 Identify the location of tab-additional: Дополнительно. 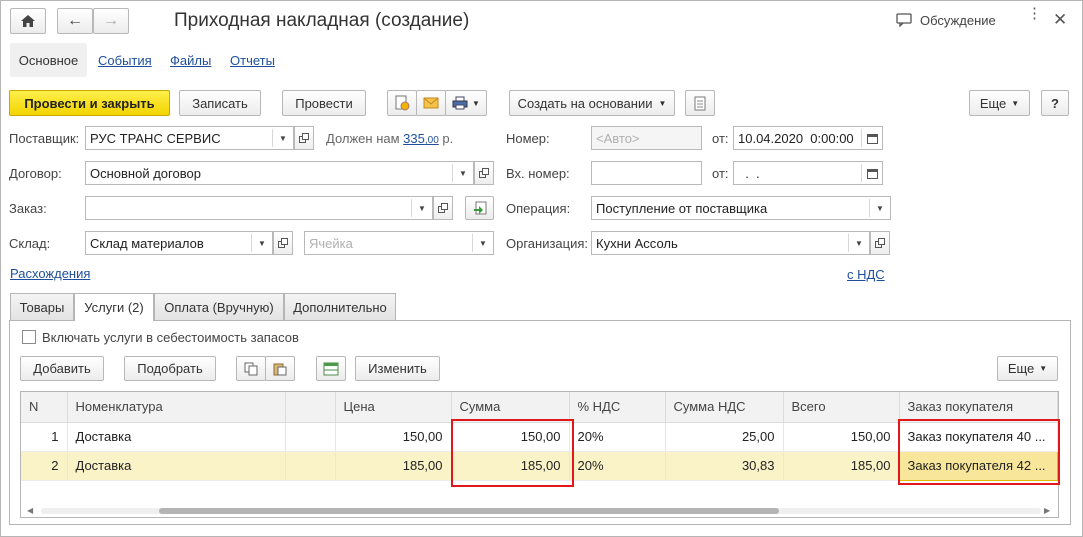
(340, 306).